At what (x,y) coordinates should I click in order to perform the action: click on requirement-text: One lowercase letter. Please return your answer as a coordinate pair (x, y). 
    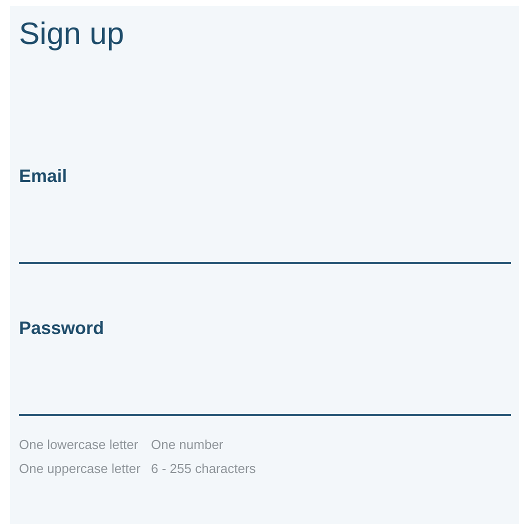
    Looking at the image, I should click on (79, 445).